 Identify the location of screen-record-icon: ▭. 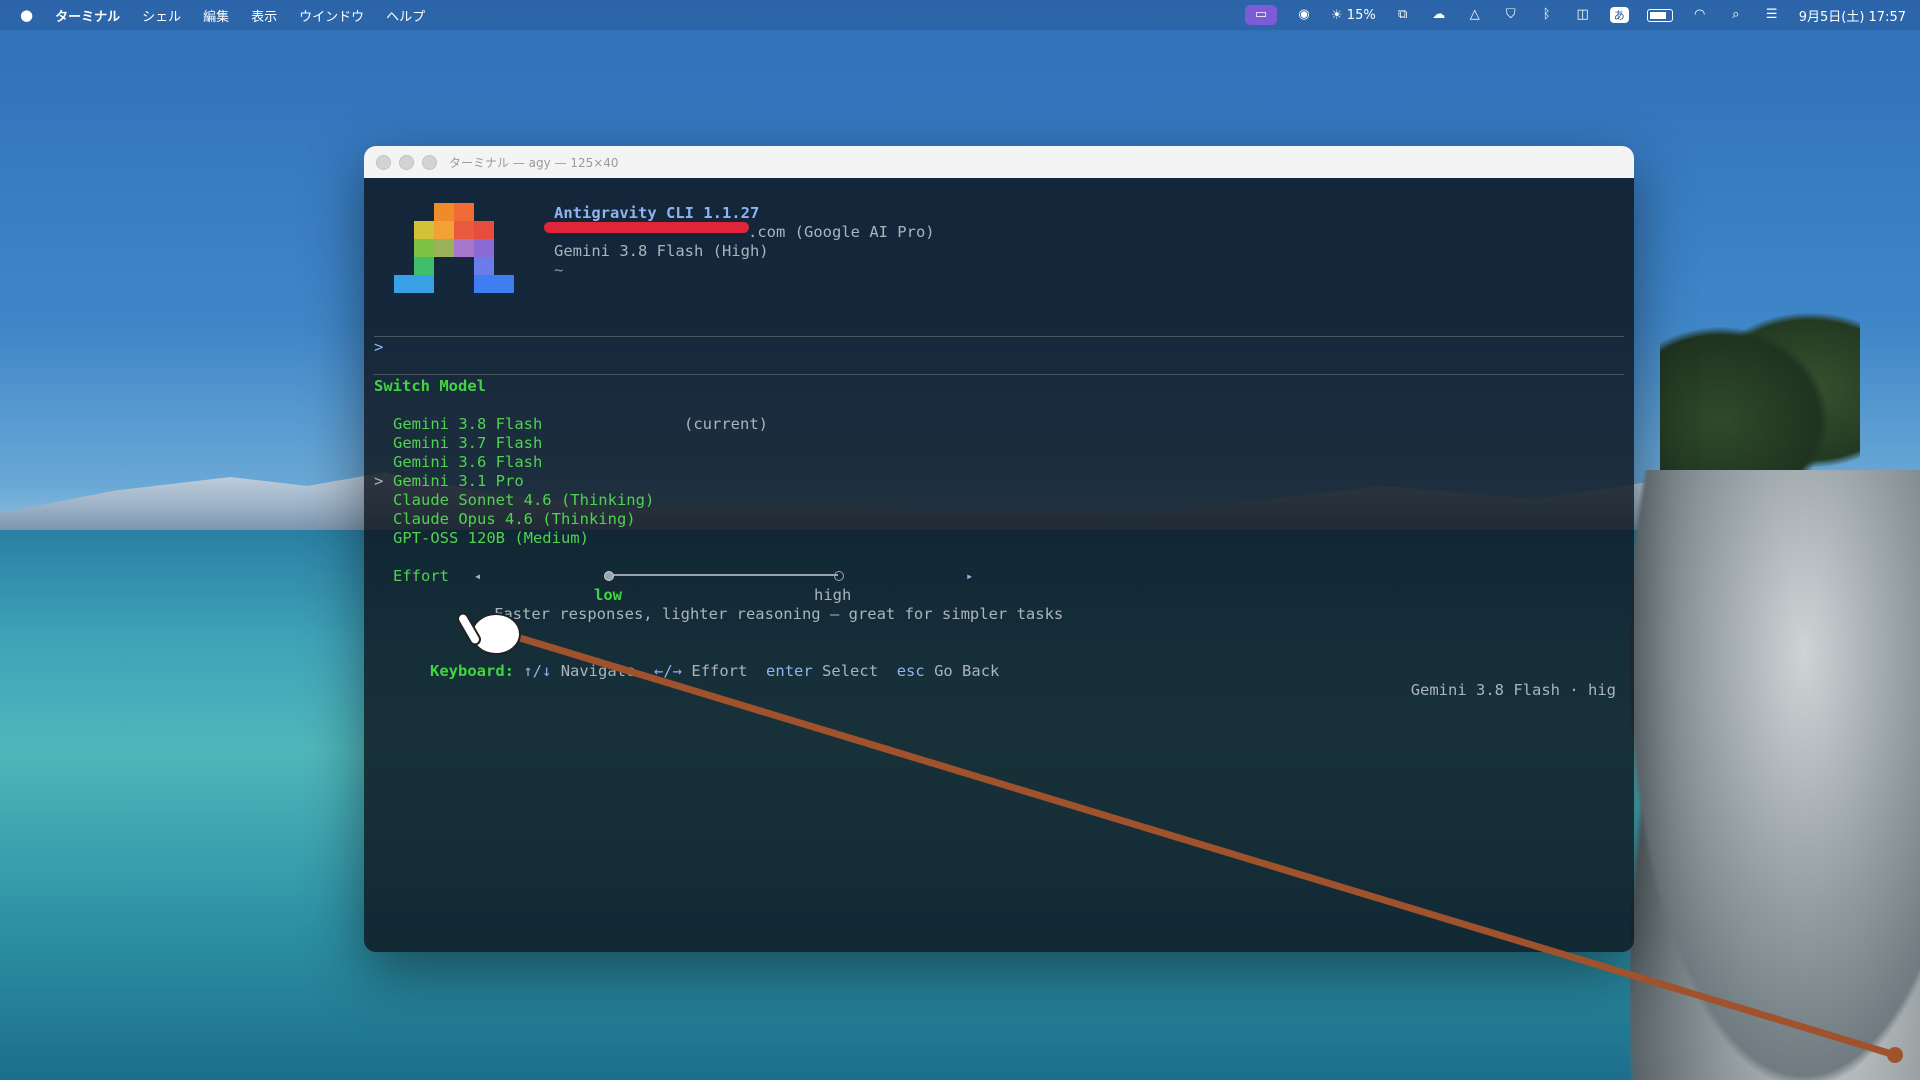
(1261, 15).